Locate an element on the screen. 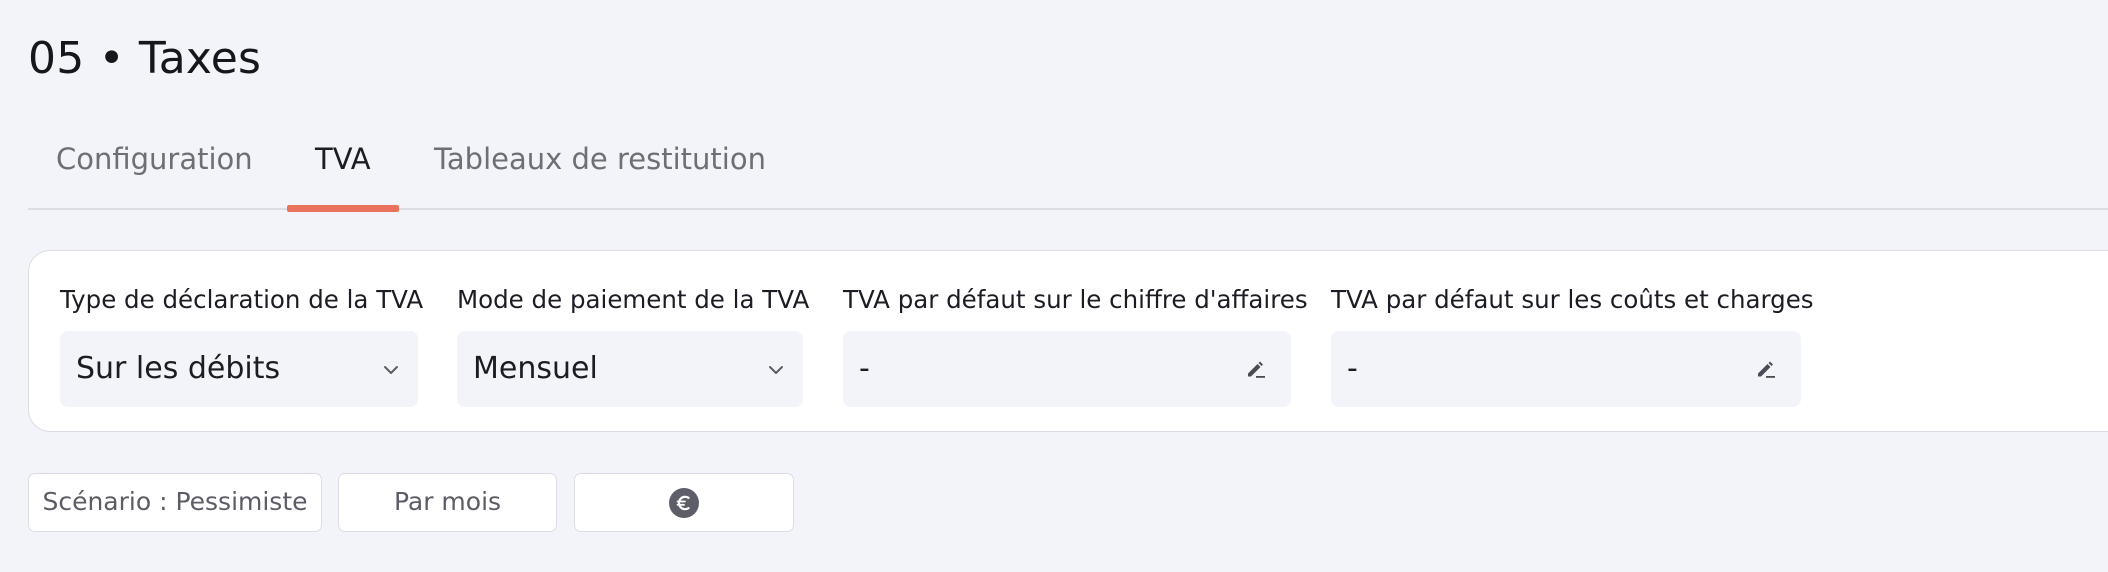 The width and height of the screenshot is (2108, 572). payment-mode-select: Mensuel is located at coordinates (630, 369).